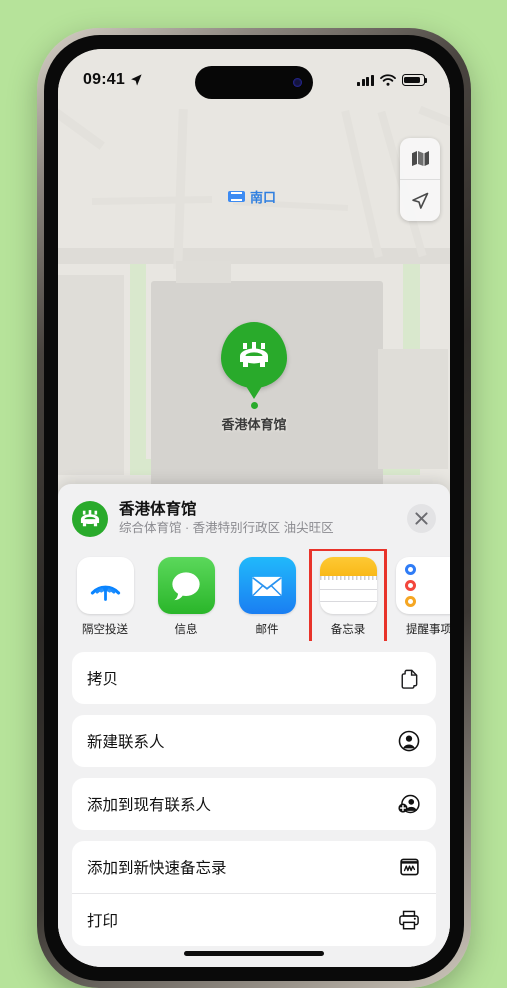 Image resolution: width=507 pixels, height=988 pixels. Describe the element at coordinates (254, 953) in the screenshot. I see `home-indicator` at that location.